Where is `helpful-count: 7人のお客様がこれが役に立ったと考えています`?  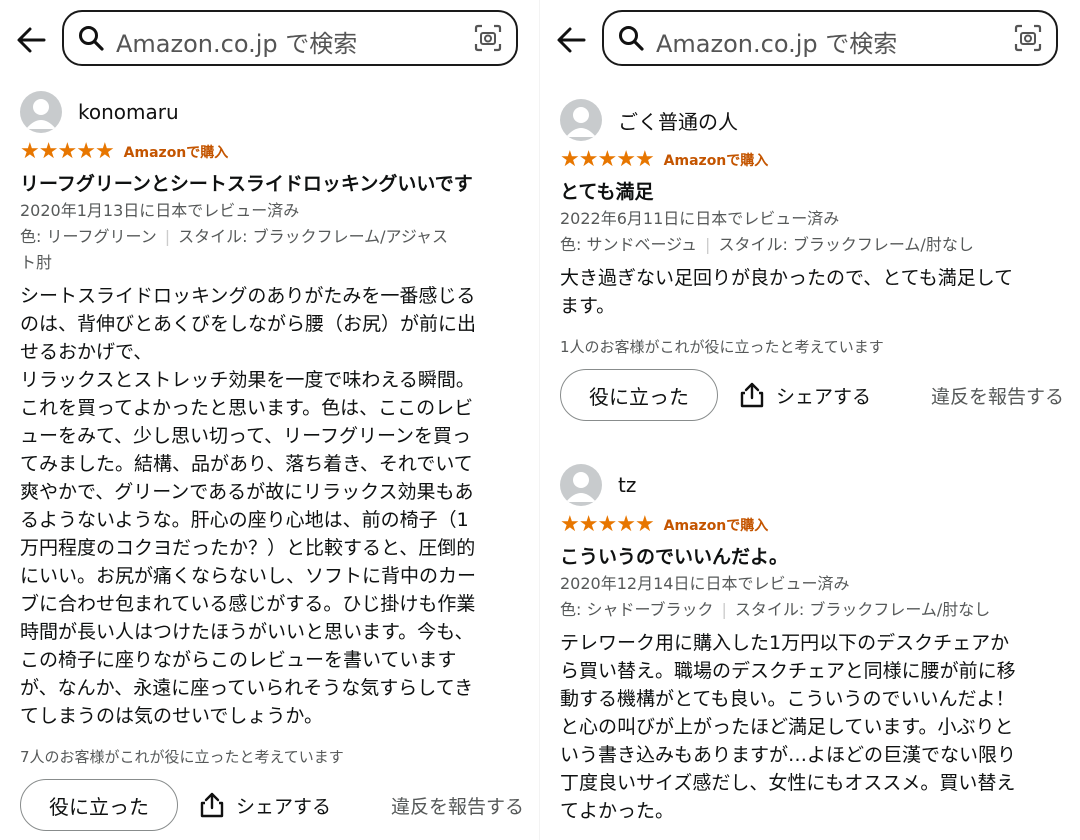
helpful-count: 7人のお客様がこれが役に立ったと考えています is located at coordinates (182, 757).